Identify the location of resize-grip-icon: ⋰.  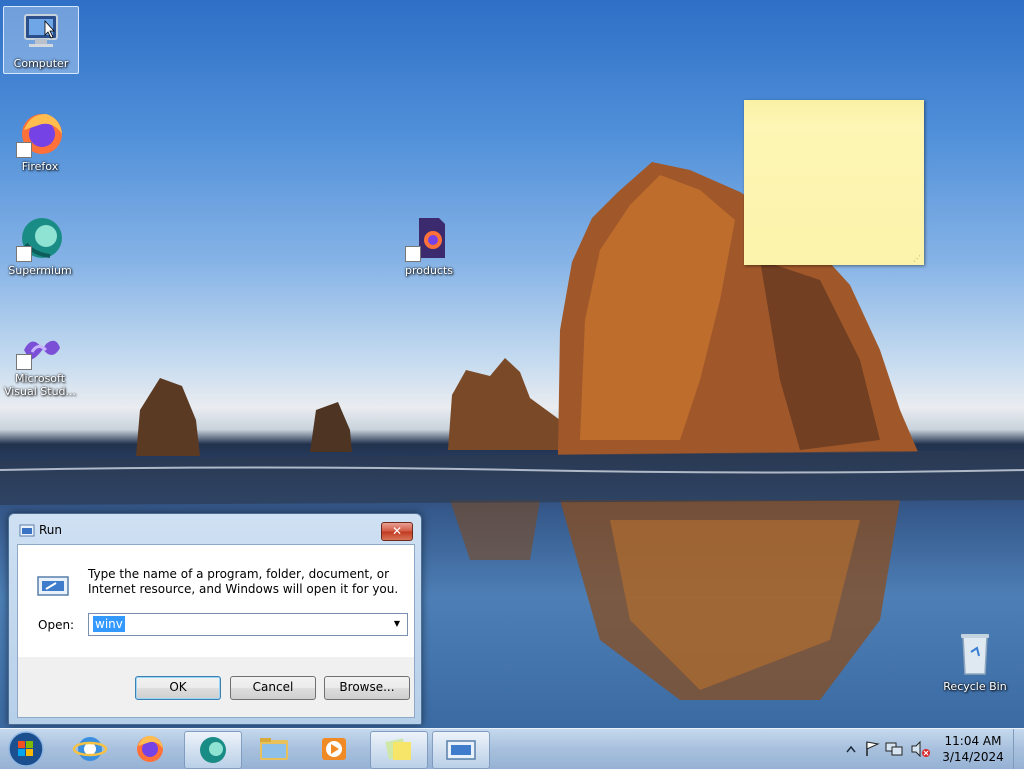
(917, 258).